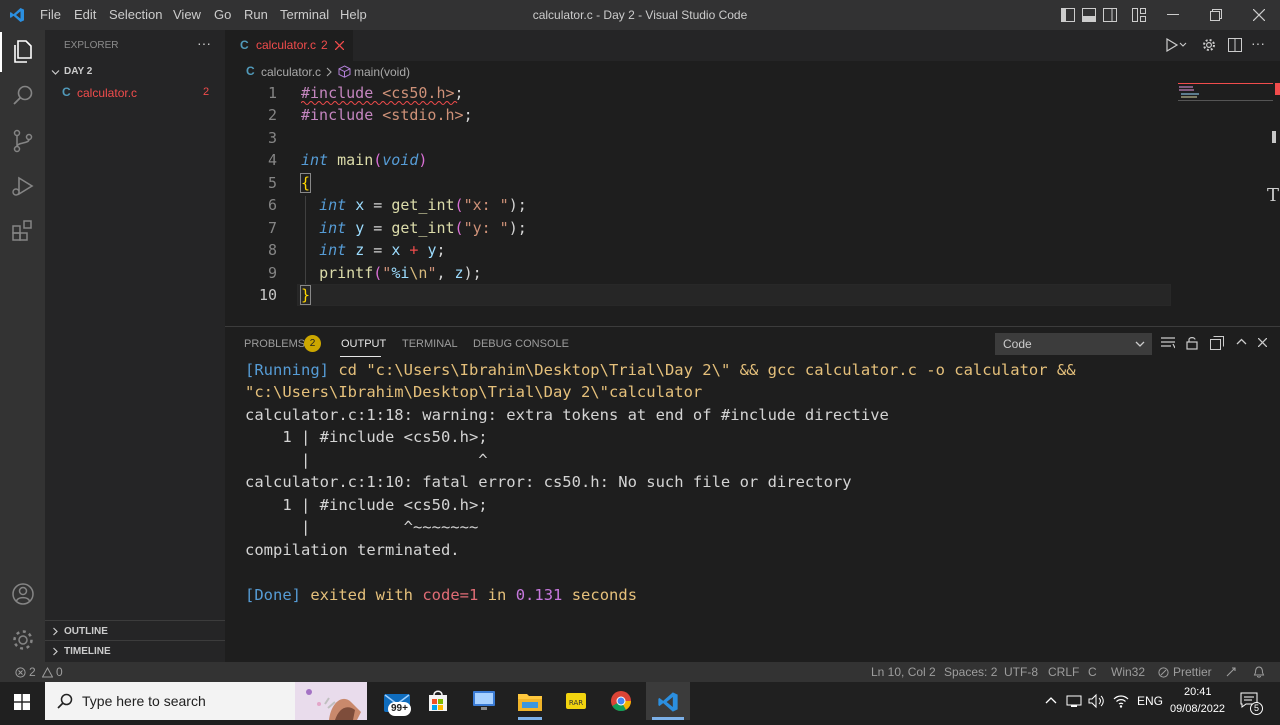 Image resolution: width=1280 pixels, height=725 pixels. I want to click on tab-debug-console: DEBUG CONSOLE, so click(521, 344).